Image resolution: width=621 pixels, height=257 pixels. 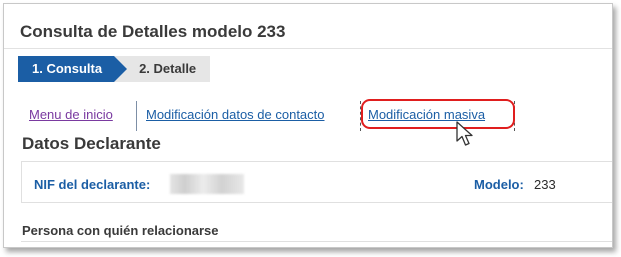 What do you see at coordinates (207, 184) in the screenshot?
I see `nif-value-redacted` at bounding box center [207, 184].